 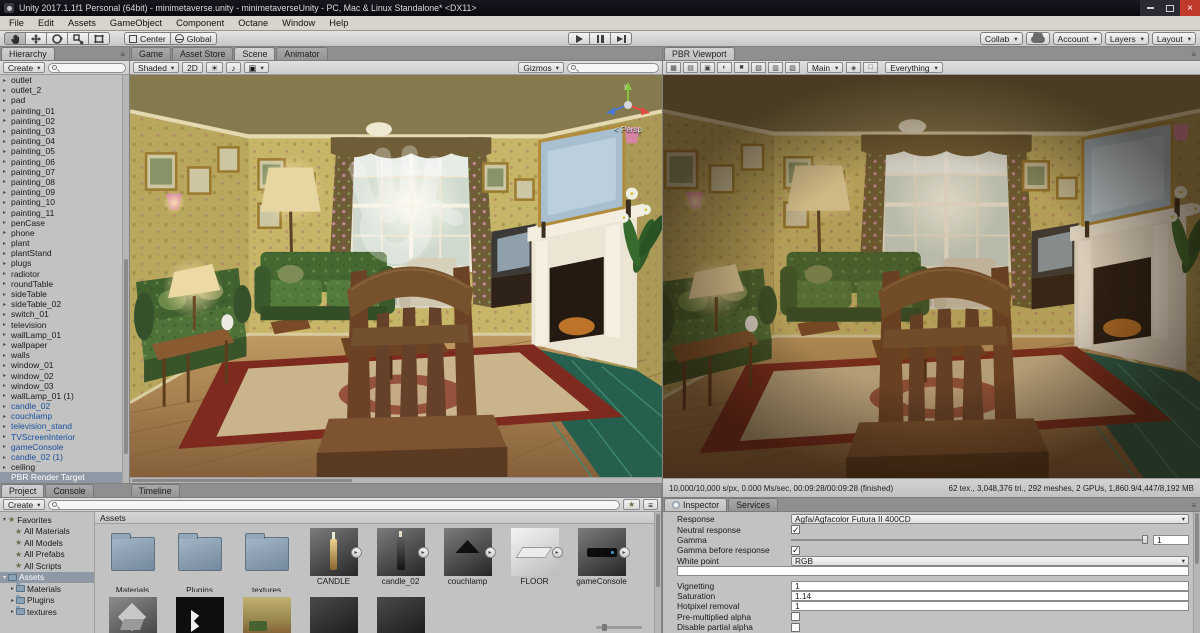 What do you see at coordinates (47, 600) in the screenshot?
I see `project-folder-item: ▸ Plugins` at bounding box center [47, 600].